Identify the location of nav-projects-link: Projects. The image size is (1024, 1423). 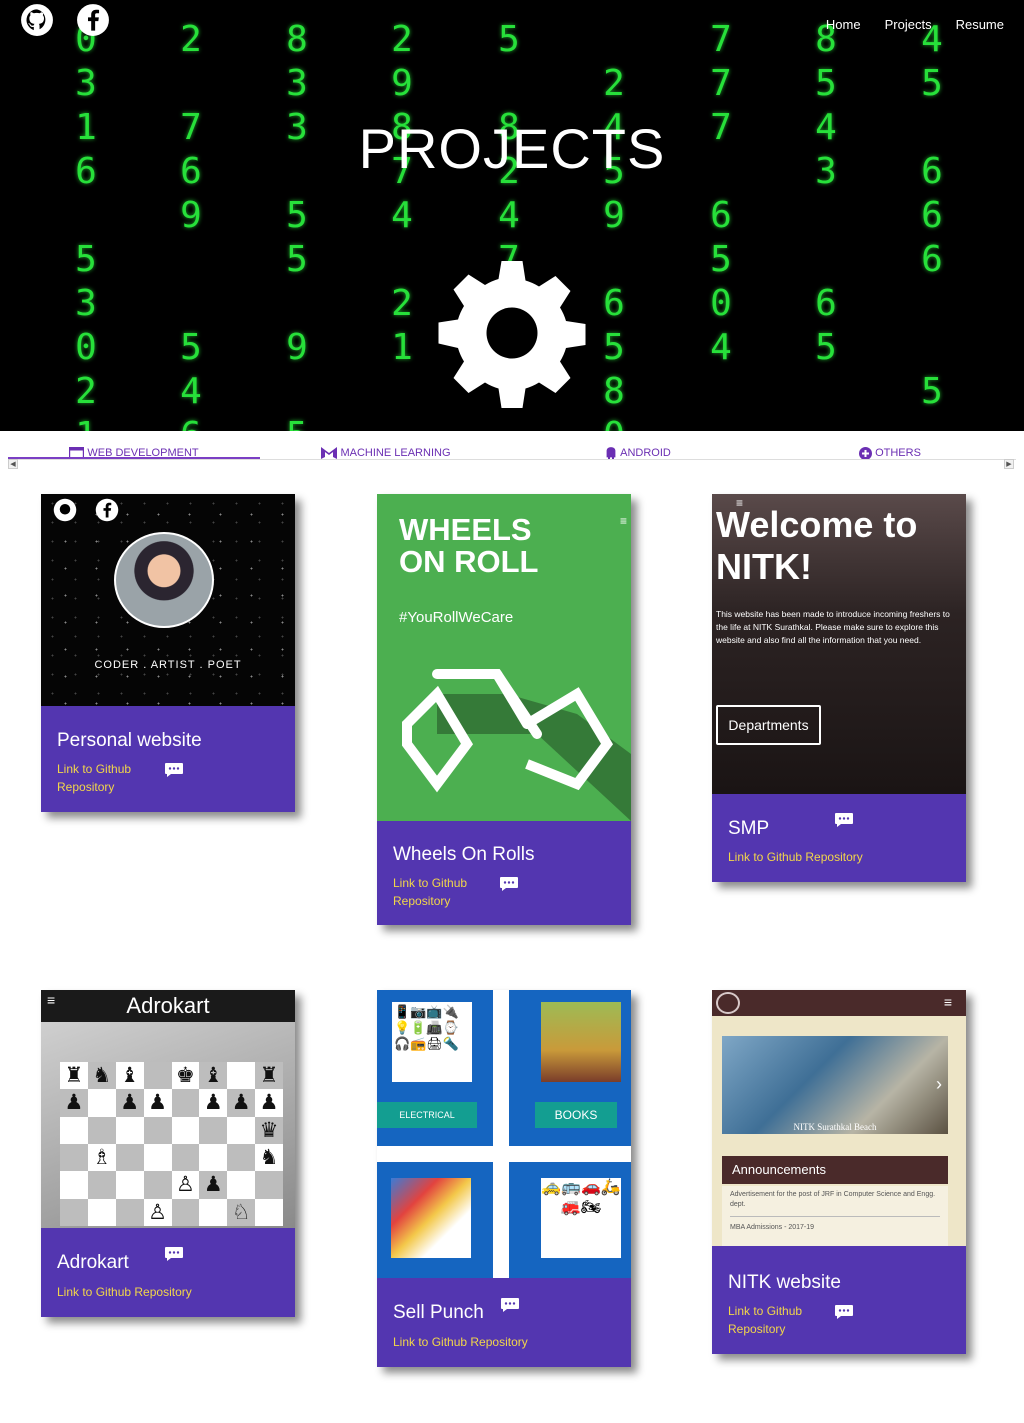
(908, 24).